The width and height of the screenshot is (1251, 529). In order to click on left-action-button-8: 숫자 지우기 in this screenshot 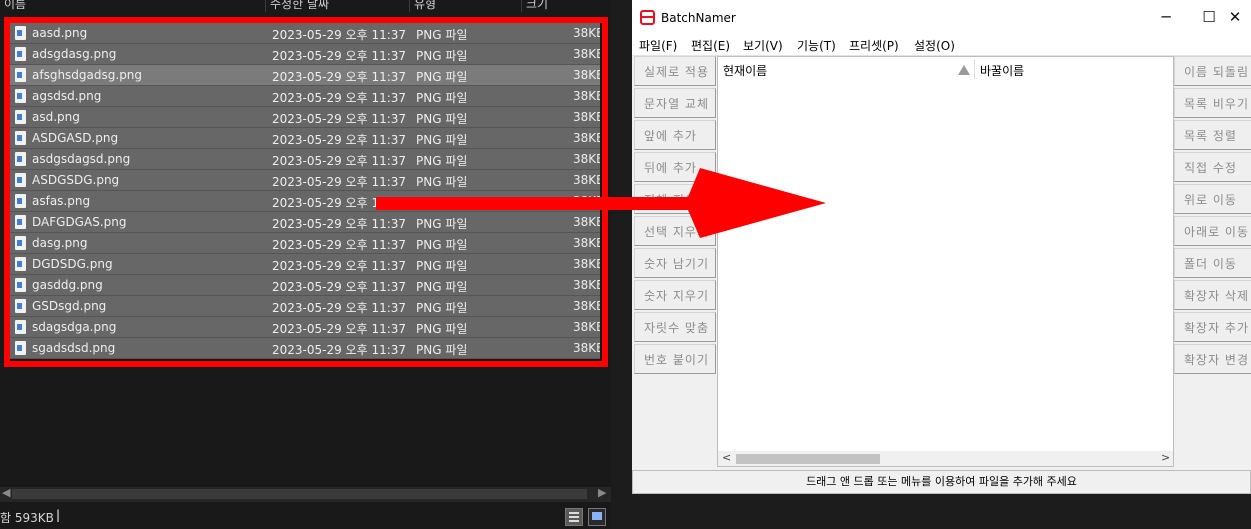, I will do `click(675, 295)`.